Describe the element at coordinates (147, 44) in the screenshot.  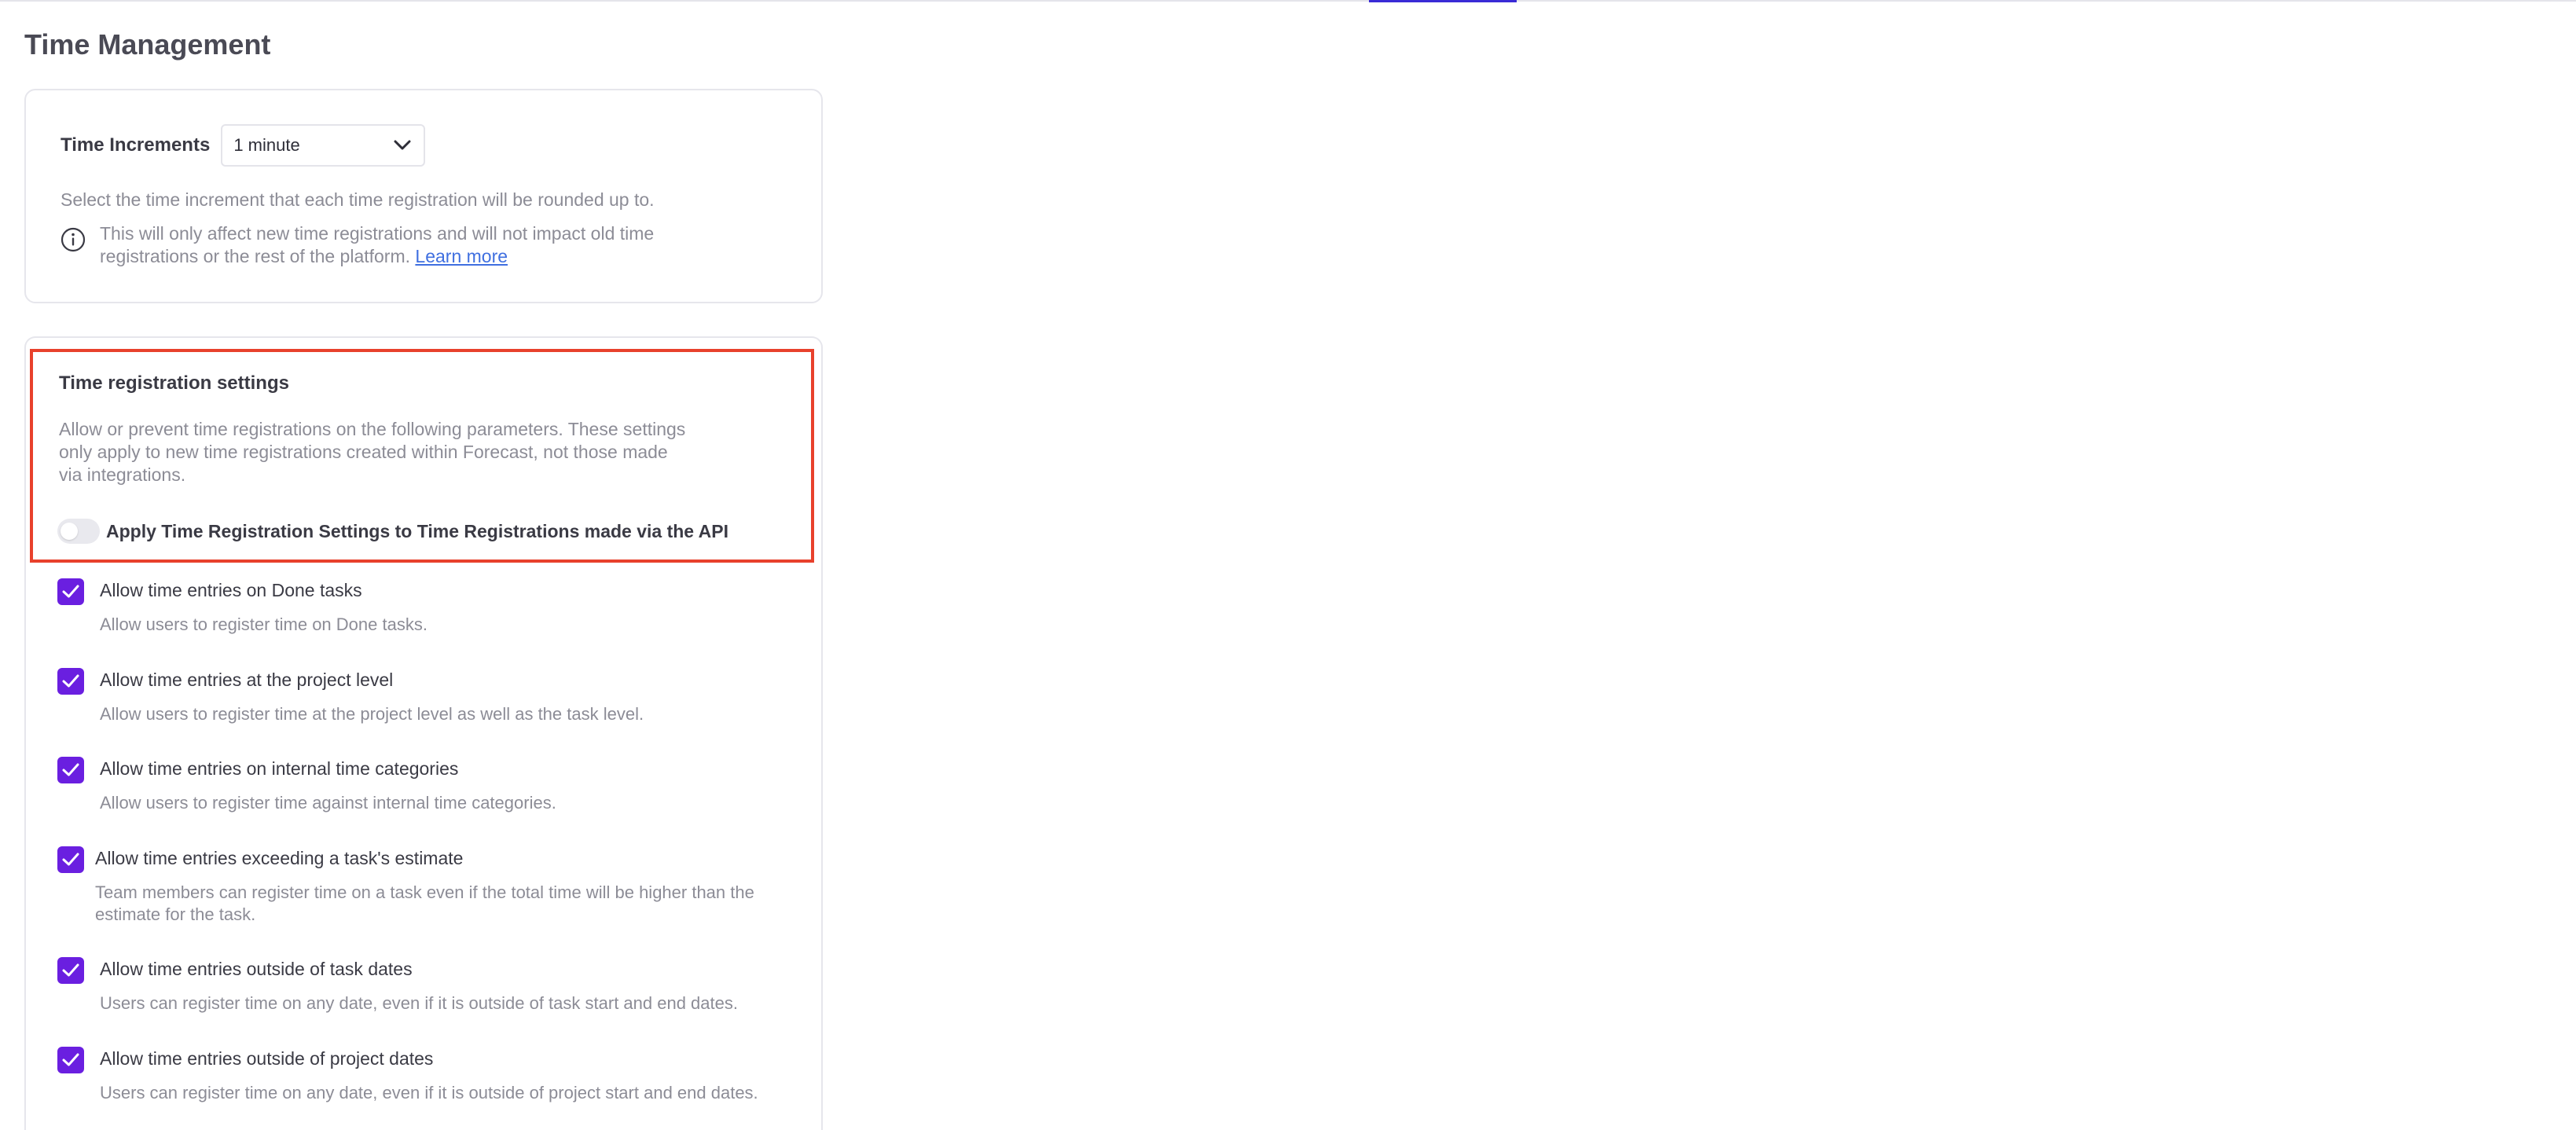
I see `page-title: Time Management` at that location.